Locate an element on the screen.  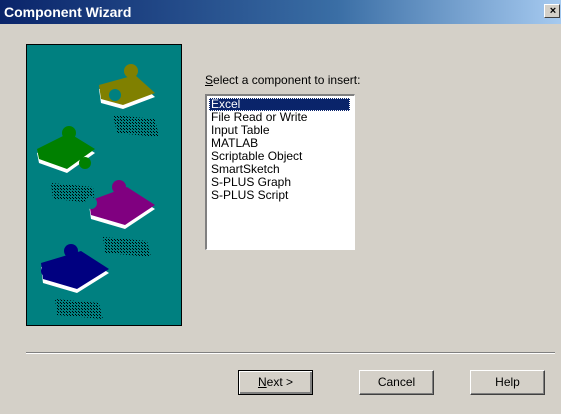
divider-highlight is located at coordinates (290, 353).